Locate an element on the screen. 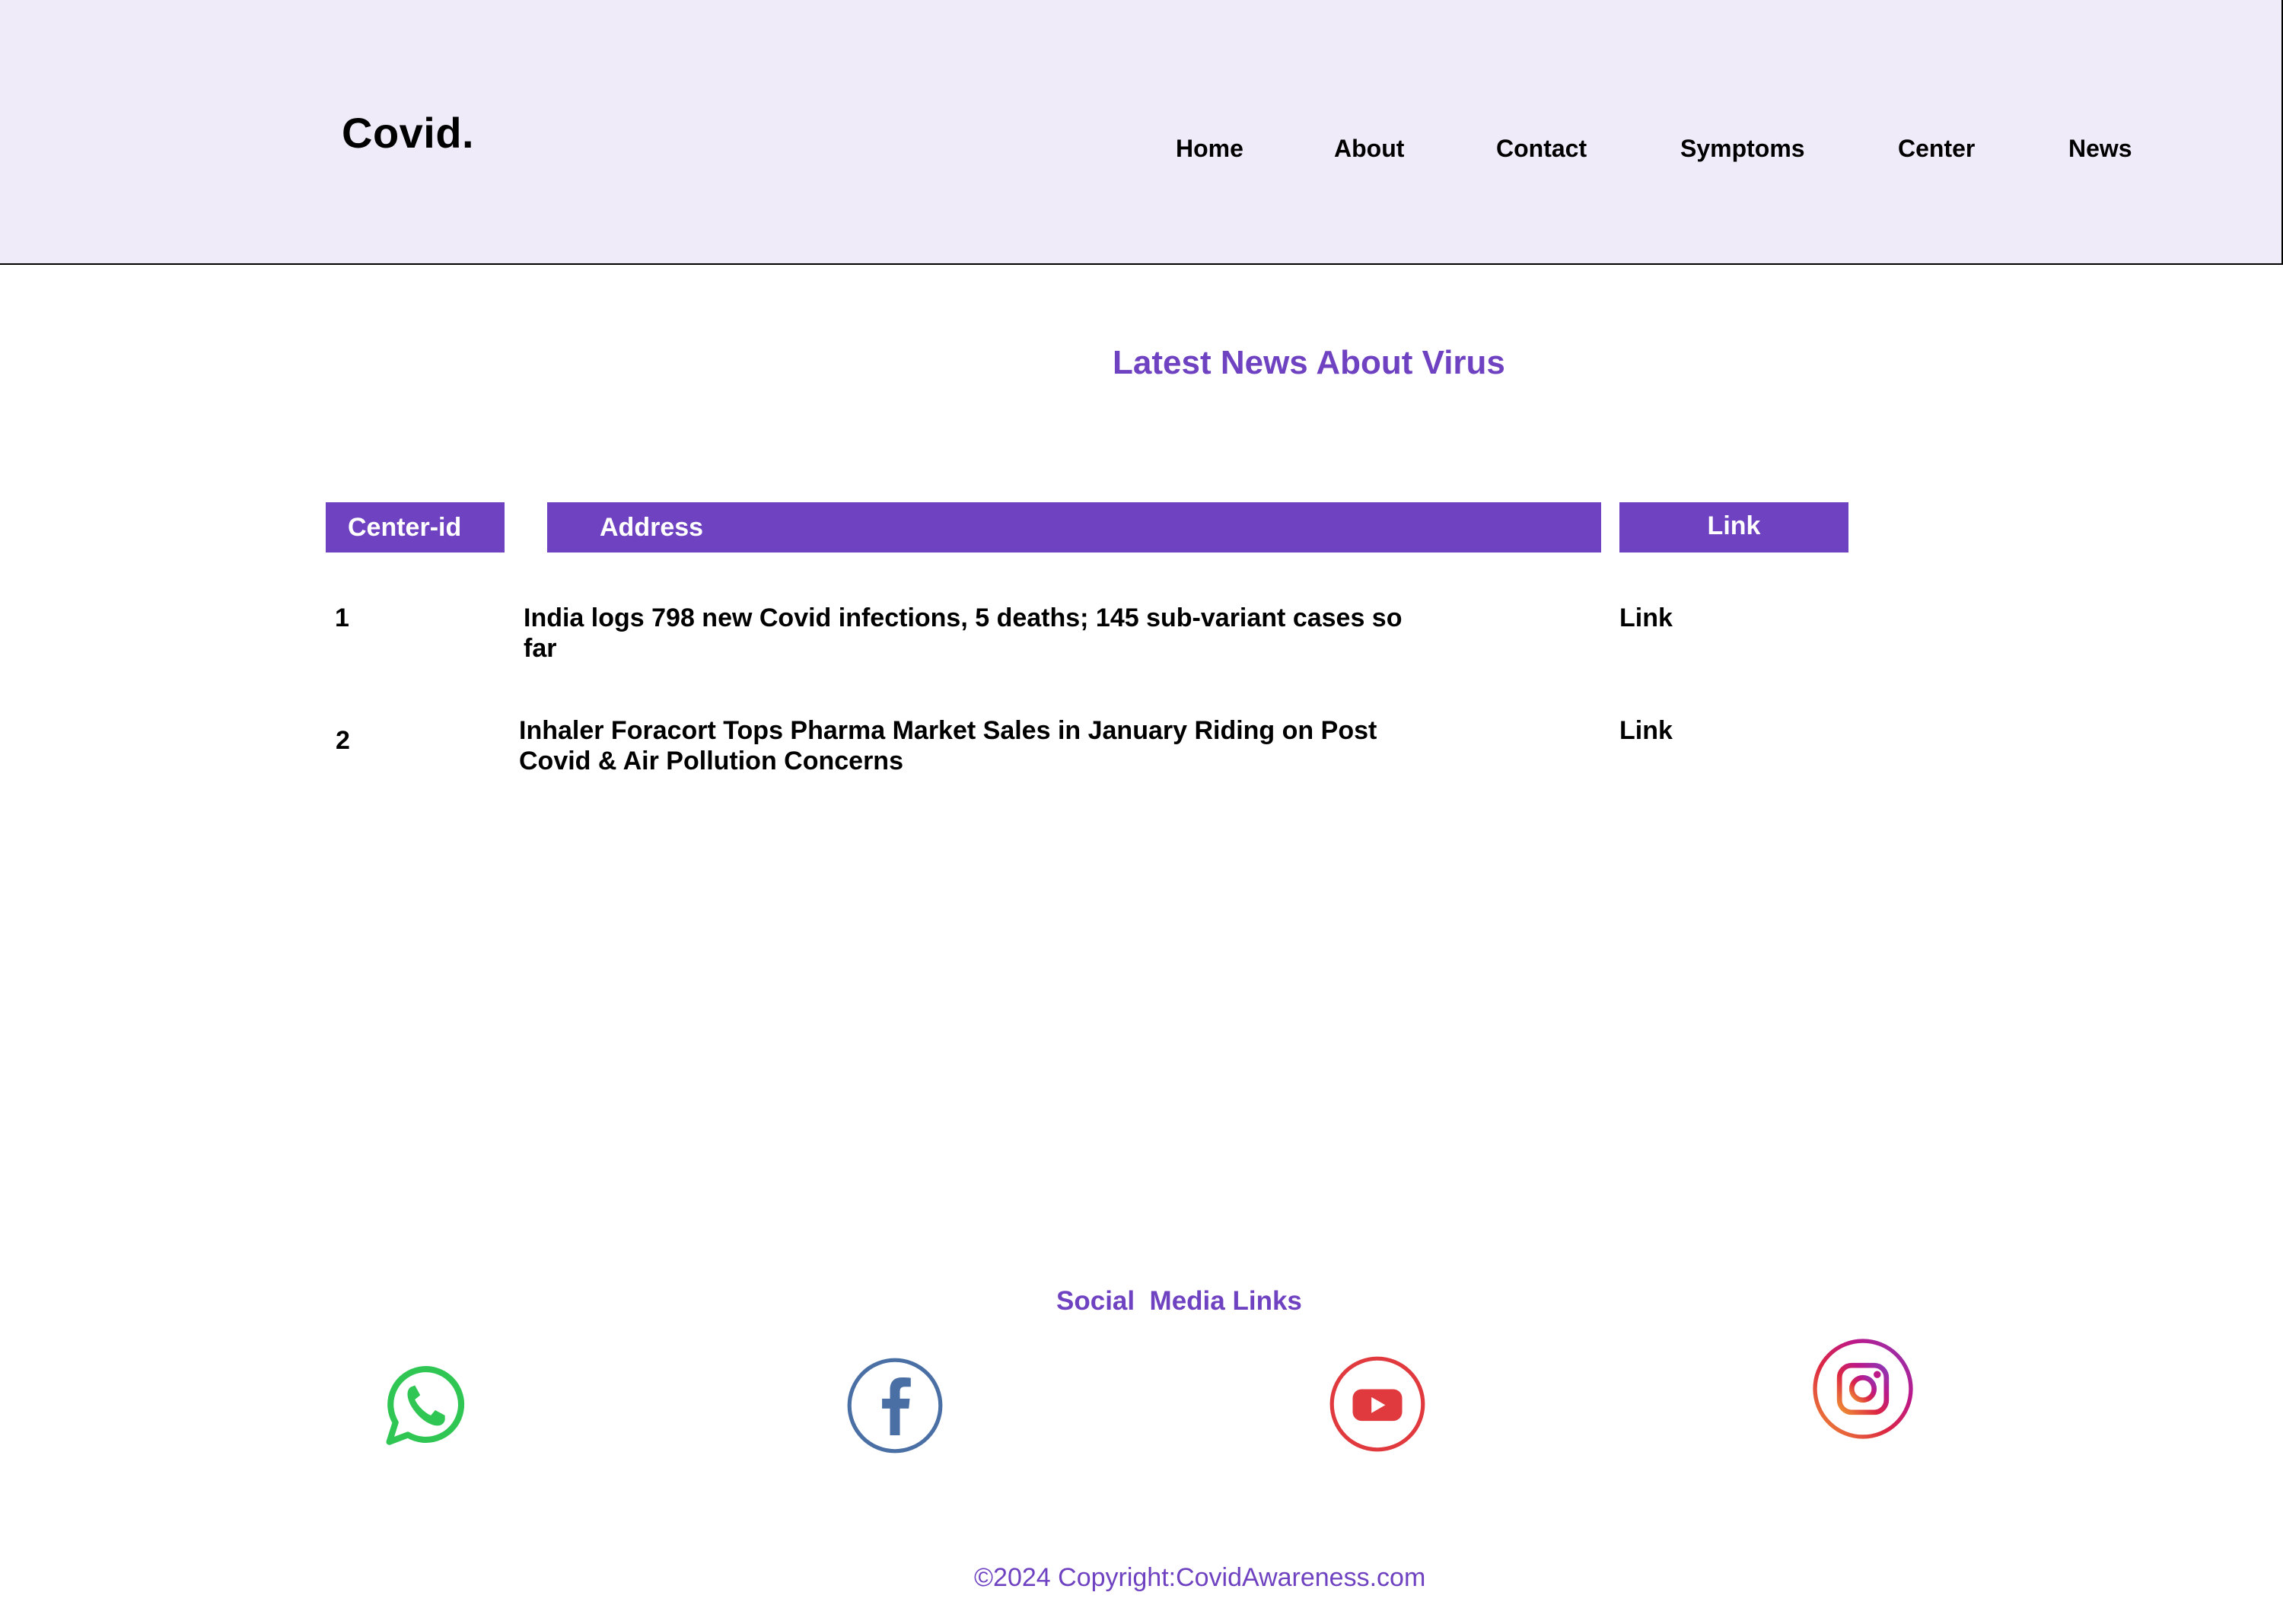  brand-logo: Covid. is located at coordinates (408, 133).